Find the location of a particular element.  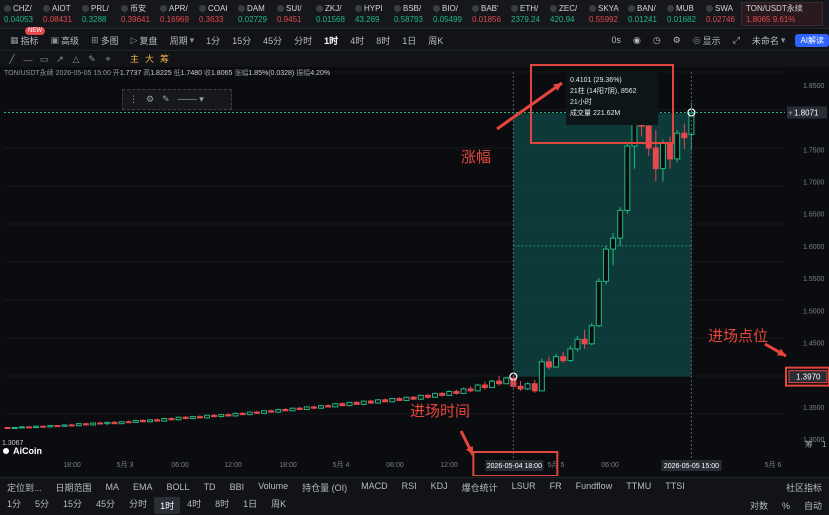

ticker-item: ZEC/420.94 is located at coordinates (565, 14).